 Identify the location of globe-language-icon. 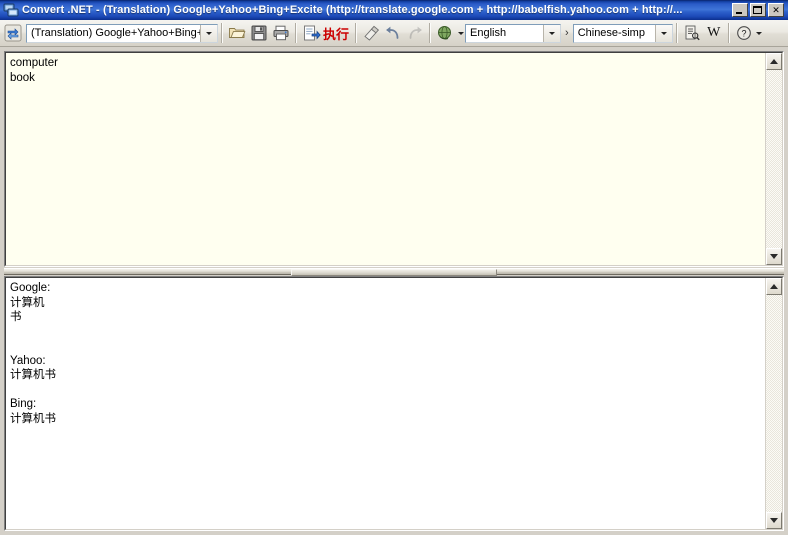
(445, 33).